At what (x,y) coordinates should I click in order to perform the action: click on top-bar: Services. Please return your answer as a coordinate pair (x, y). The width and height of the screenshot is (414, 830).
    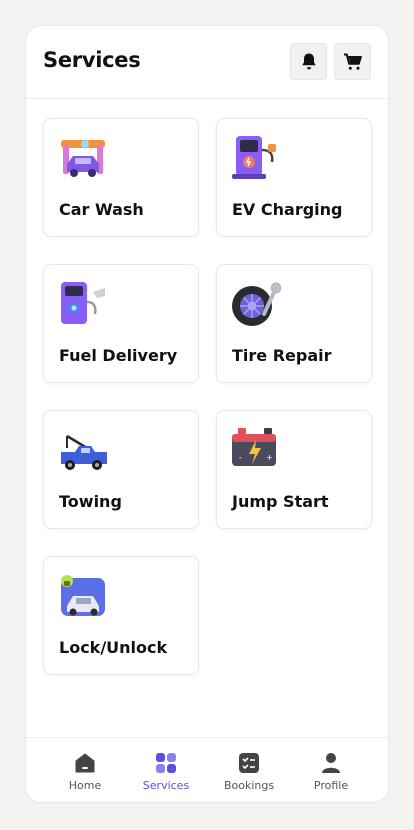
    Looking at the image, I should click on (207, 62).